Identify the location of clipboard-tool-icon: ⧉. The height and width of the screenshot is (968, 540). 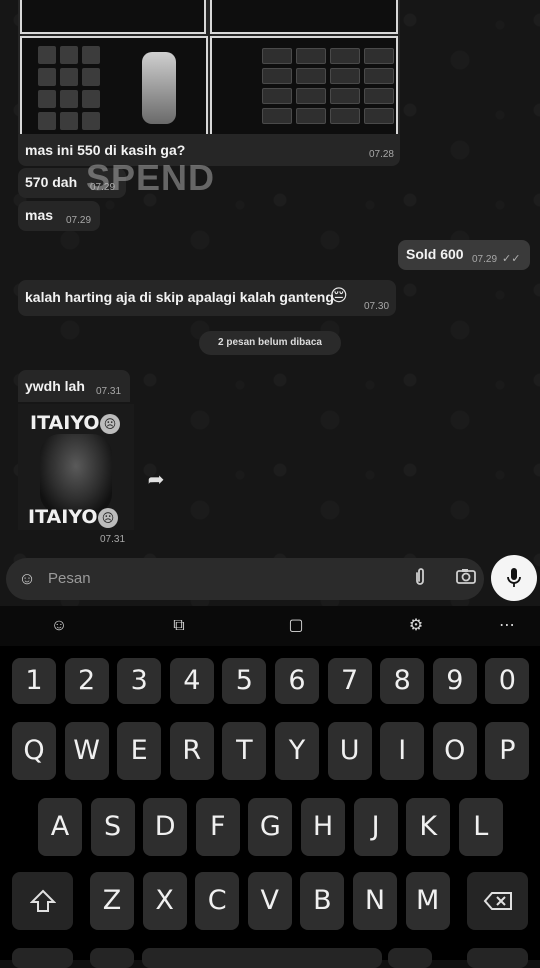
(179, 626).